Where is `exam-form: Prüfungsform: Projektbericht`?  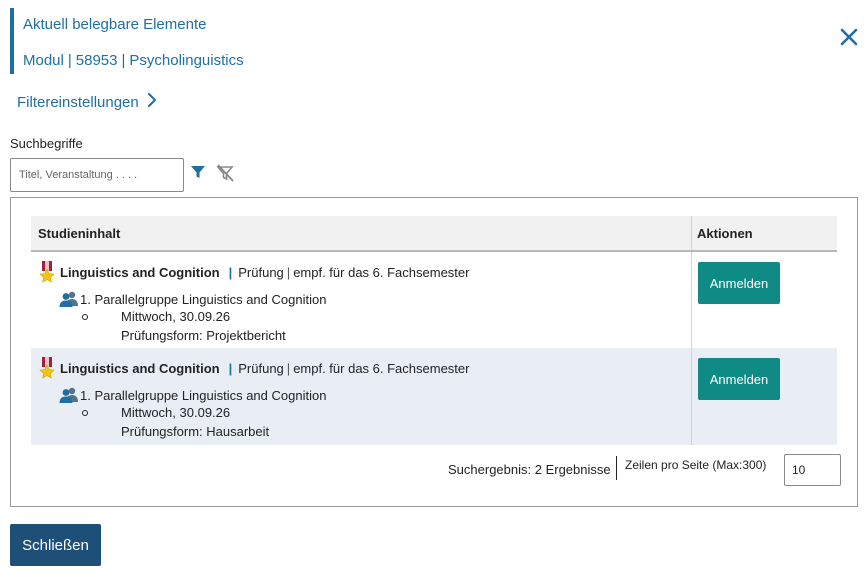 exam-form: Prüfungsform: Projektbericht is located at coordinates (203, 335).